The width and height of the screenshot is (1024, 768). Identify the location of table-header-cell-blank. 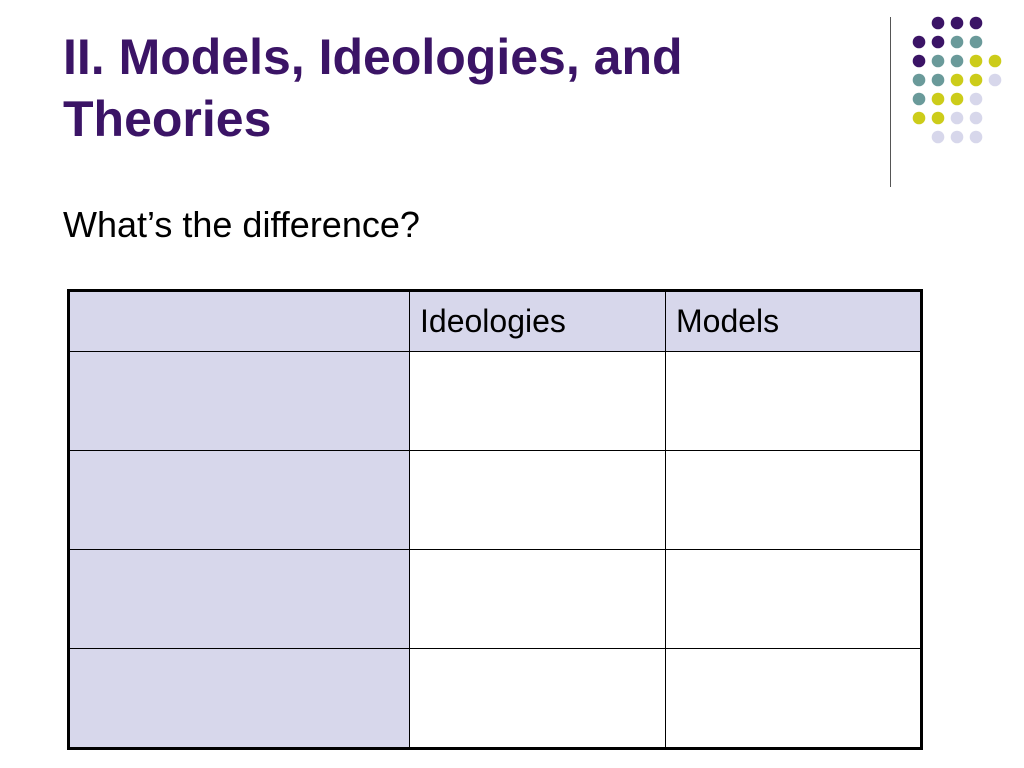
(239, 321).